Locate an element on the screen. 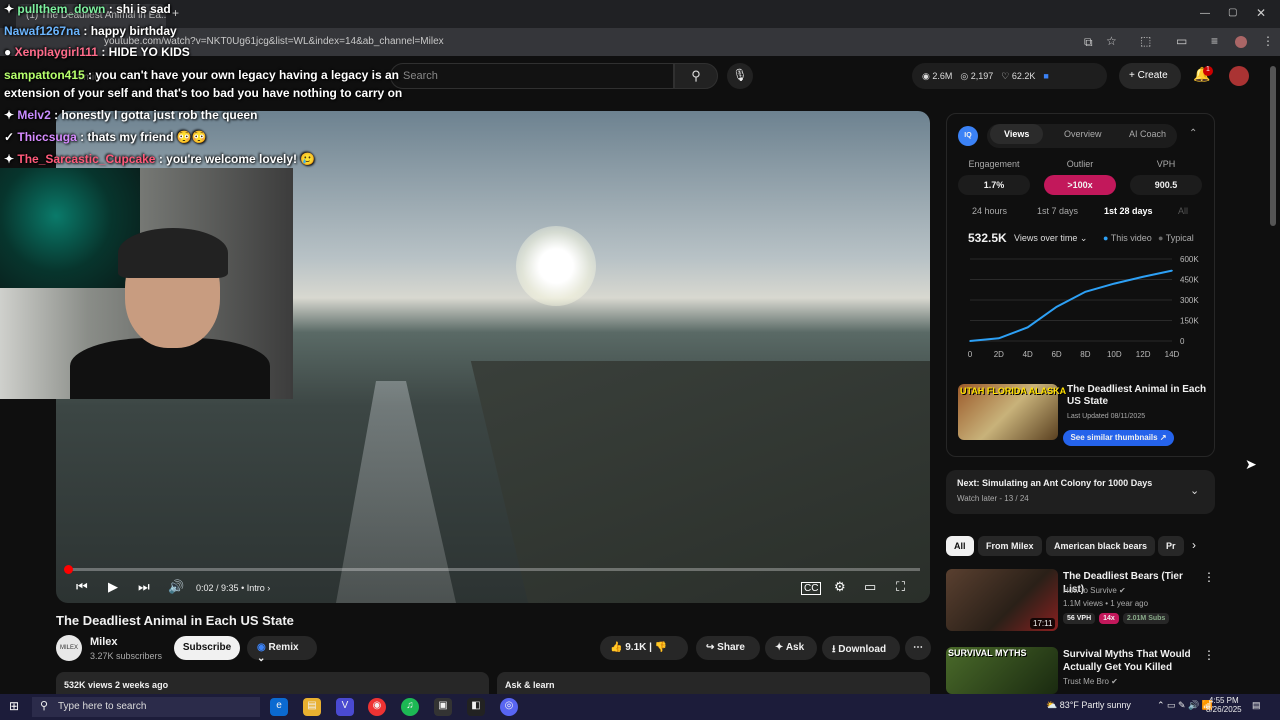 Image resolution: width=1280 pixels, height=720 pixels. chat-message: ✦ pullthem_down : shi is sad is located at coordinates (87, 9).